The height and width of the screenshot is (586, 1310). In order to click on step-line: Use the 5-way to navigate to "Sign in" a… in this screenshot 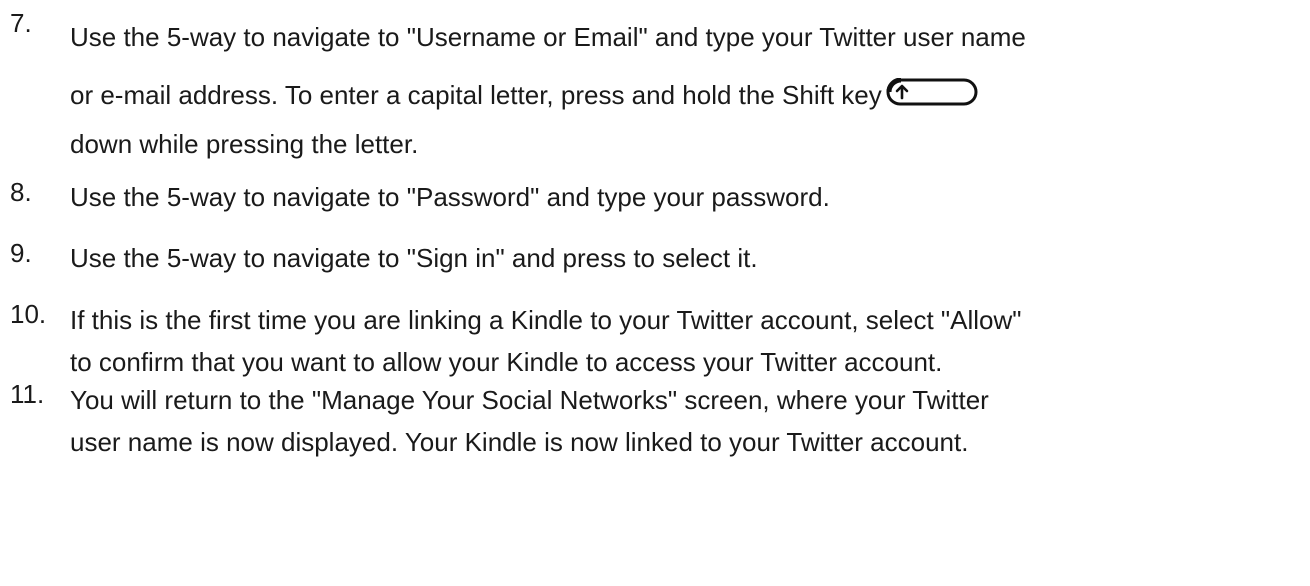, I will do `click(414, 258)`.